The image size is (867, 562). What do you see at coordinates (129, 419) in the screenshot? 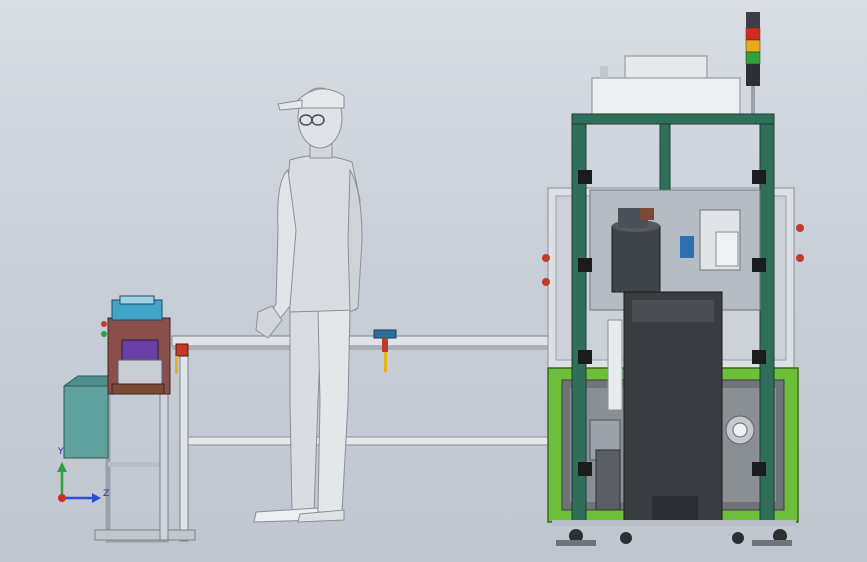
I see `feeder-station` at bounding box center [129, 419].